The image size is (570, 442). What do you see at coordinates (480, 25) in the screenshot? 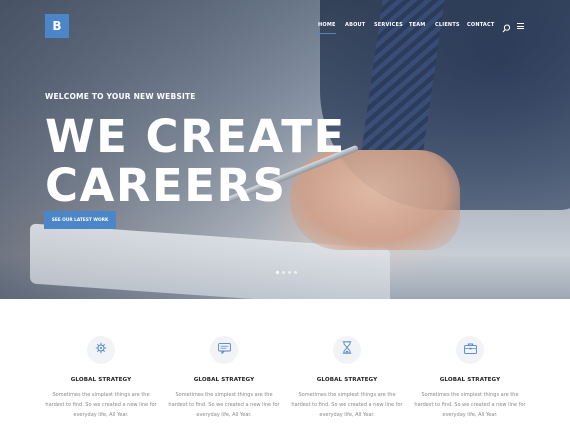
I see `nav-item-contact: CONTACT` at bounding box center [480, 25].